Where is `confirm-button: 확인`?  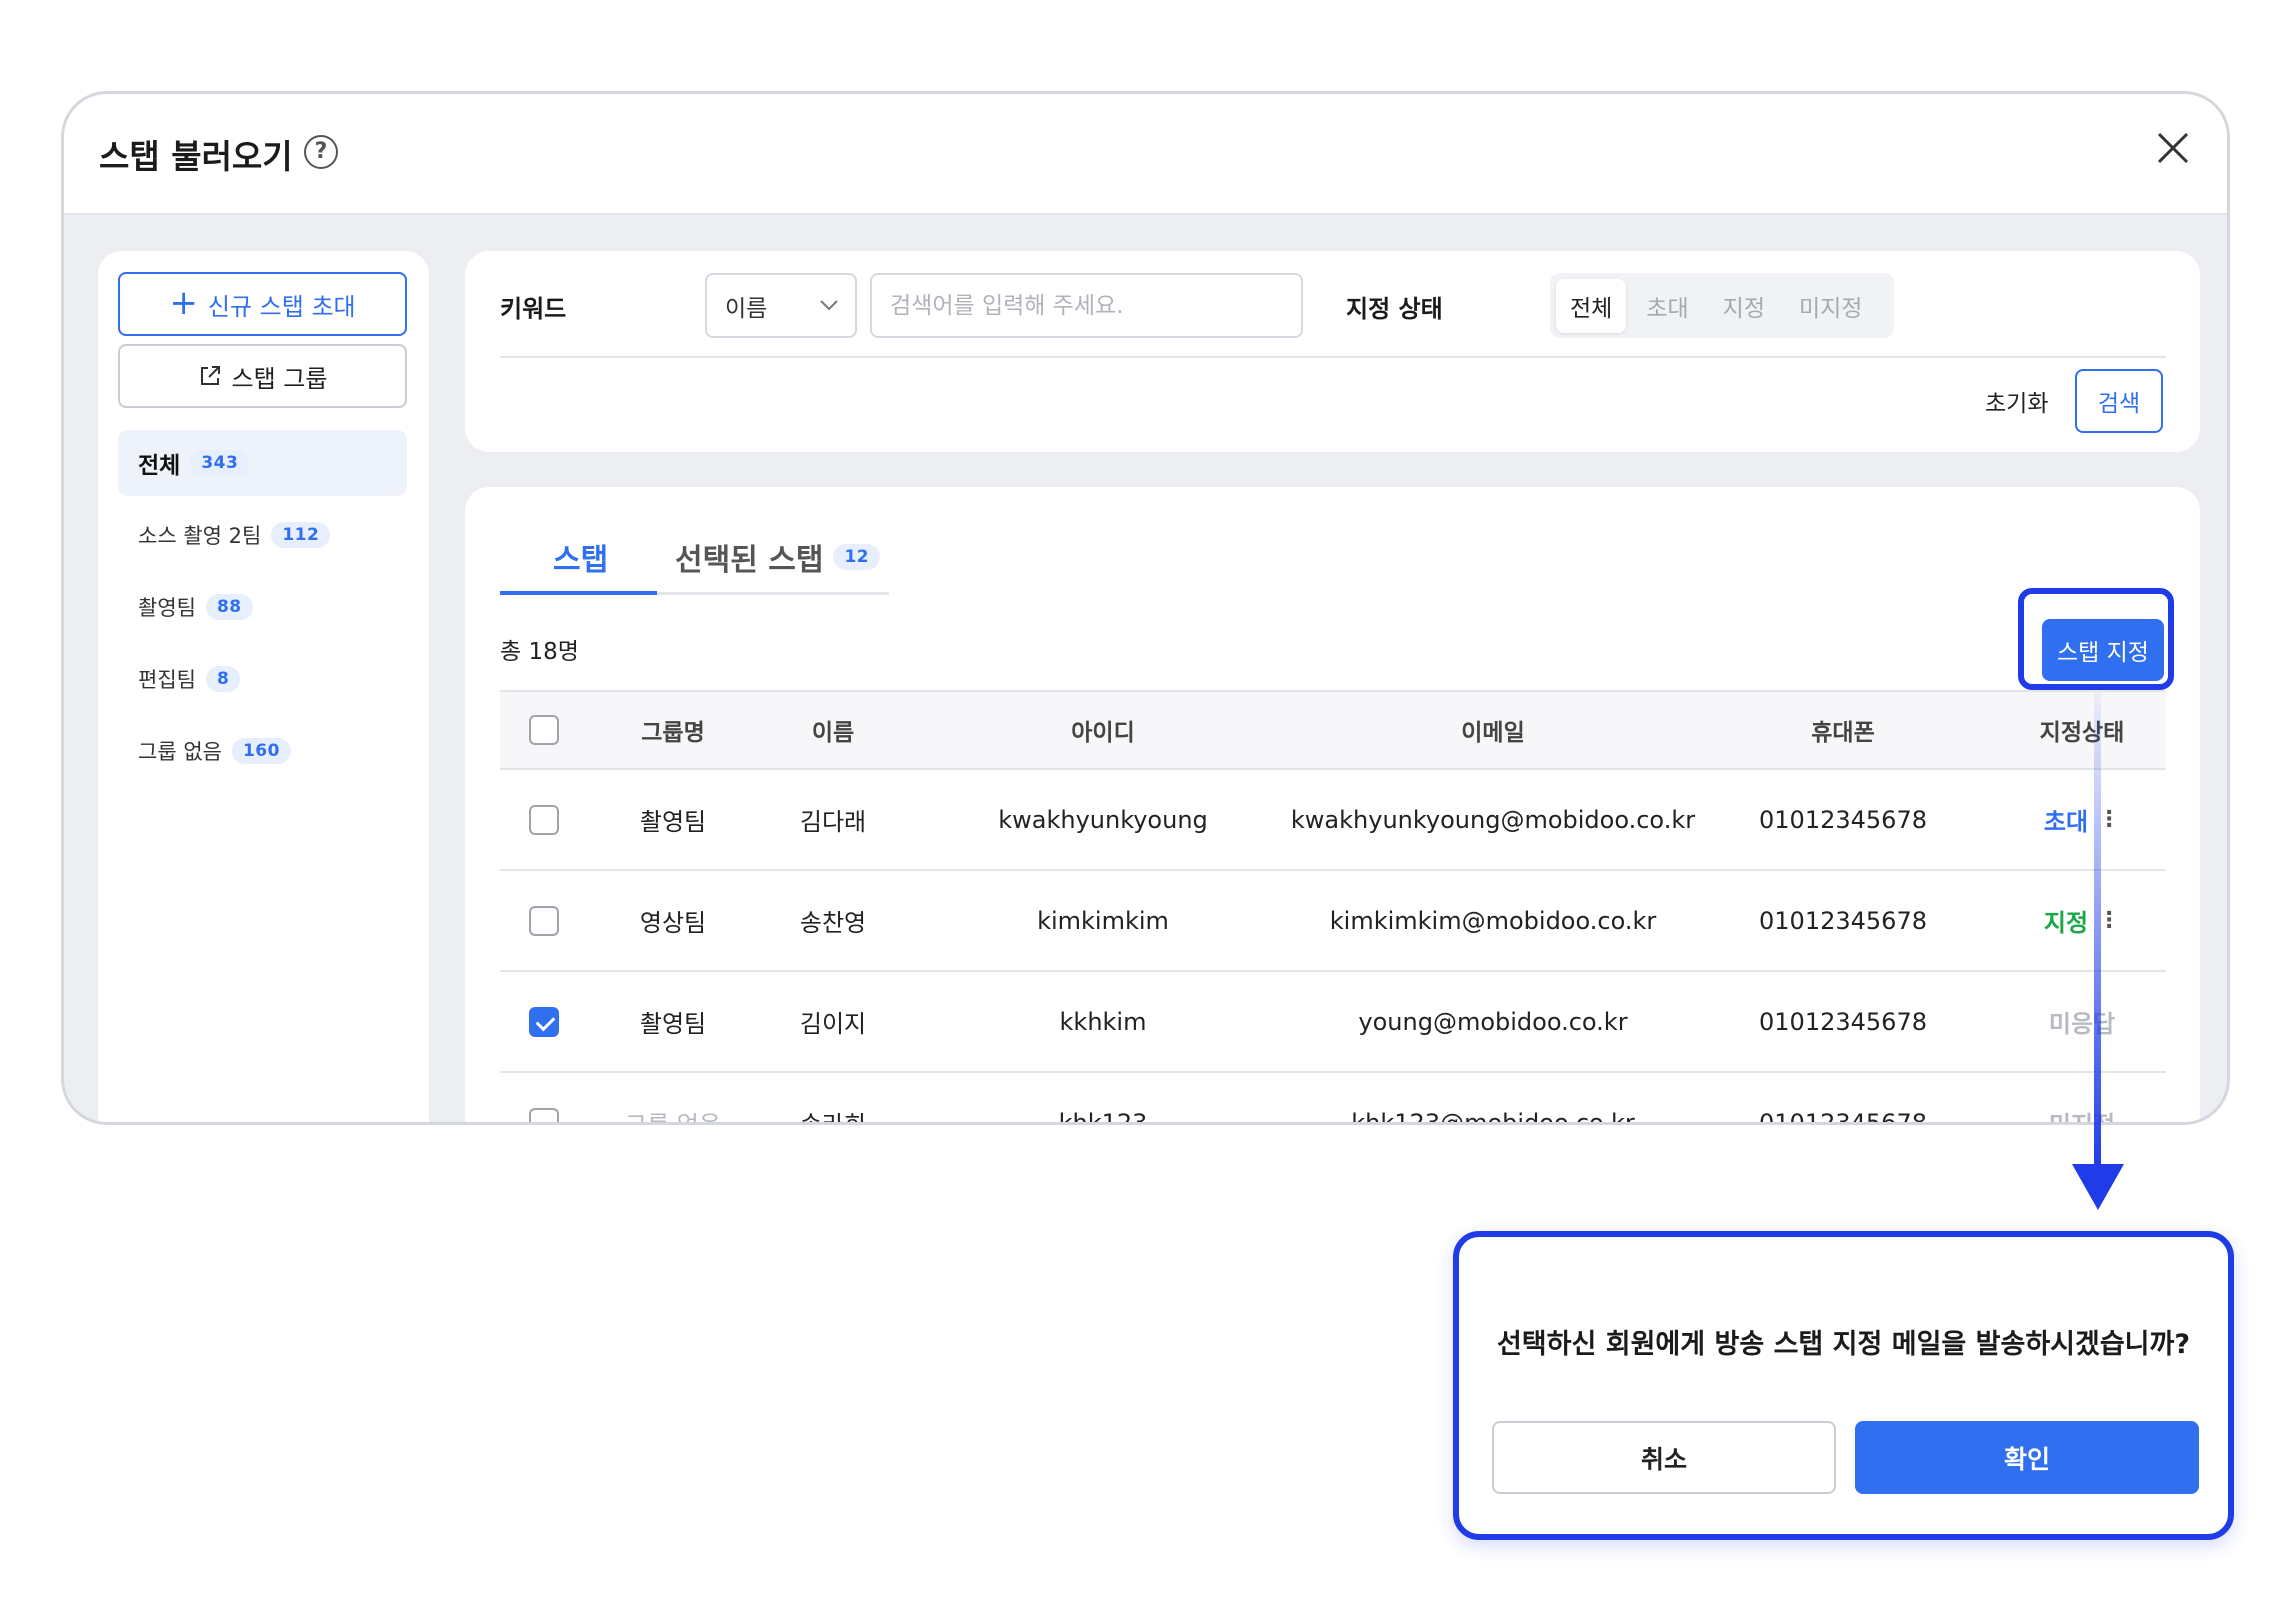
confirm-button: 확인 is located at coordinates (2027, 1457).